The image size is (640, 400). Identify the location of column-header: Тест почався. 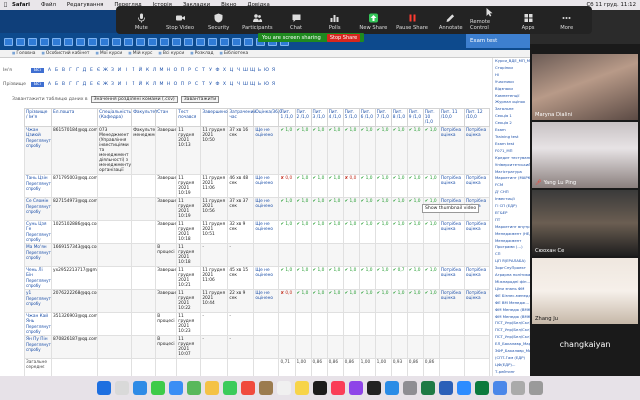
(189, 117).